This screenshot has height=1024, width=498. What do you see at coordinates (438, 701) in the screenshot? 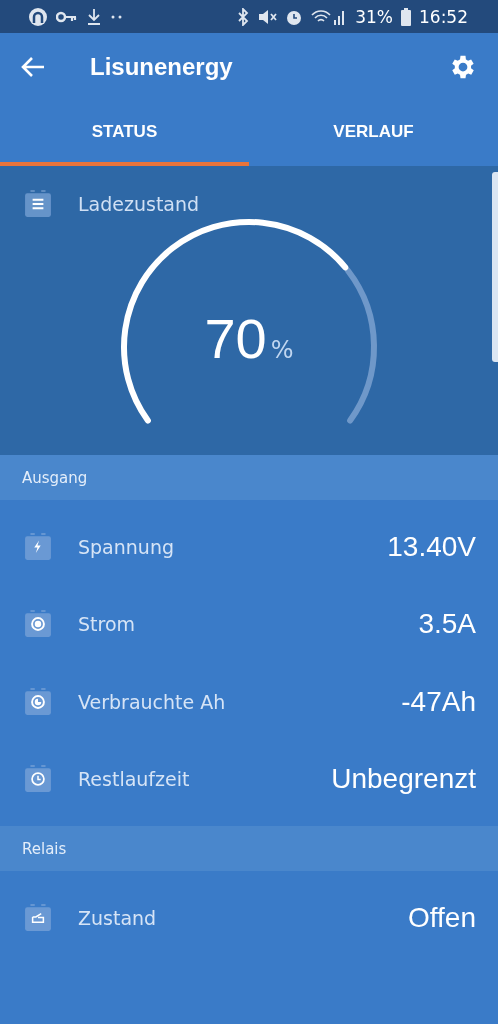
I see `row-value: -47Ah` at bounding box center [438, 701].